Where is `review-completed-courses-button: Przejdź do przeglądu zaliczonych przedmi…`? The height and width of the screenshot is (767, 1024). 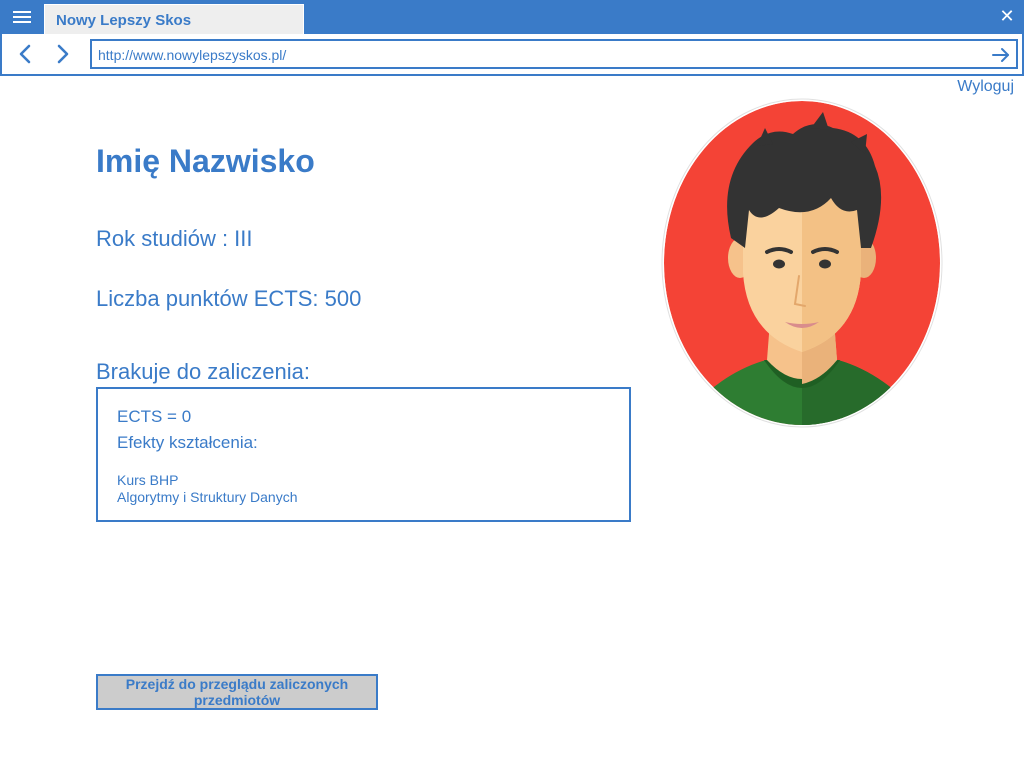
review-completed-courses-button: Przejdź do przeglądu zaliczonych przedmi… is located at coordinates (237, 692).